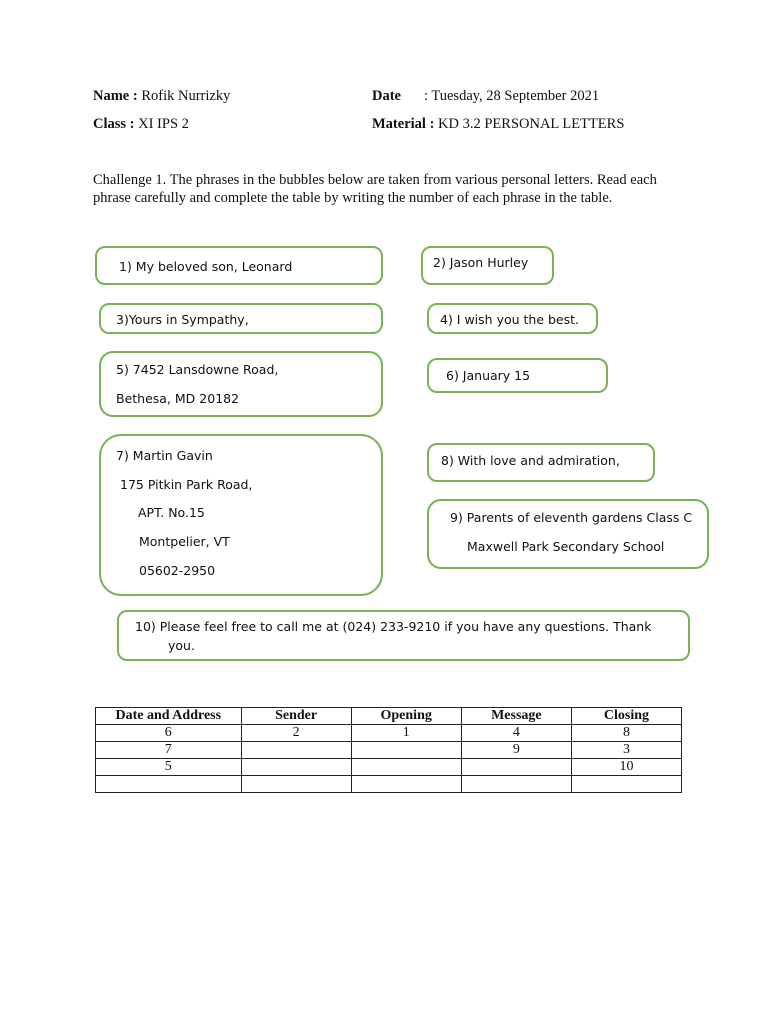  What do you see at coordinates (164, 455) in the screenshot?
I see `bubble-line: 7) Martin Gavin` at bounding box center [164, 455].